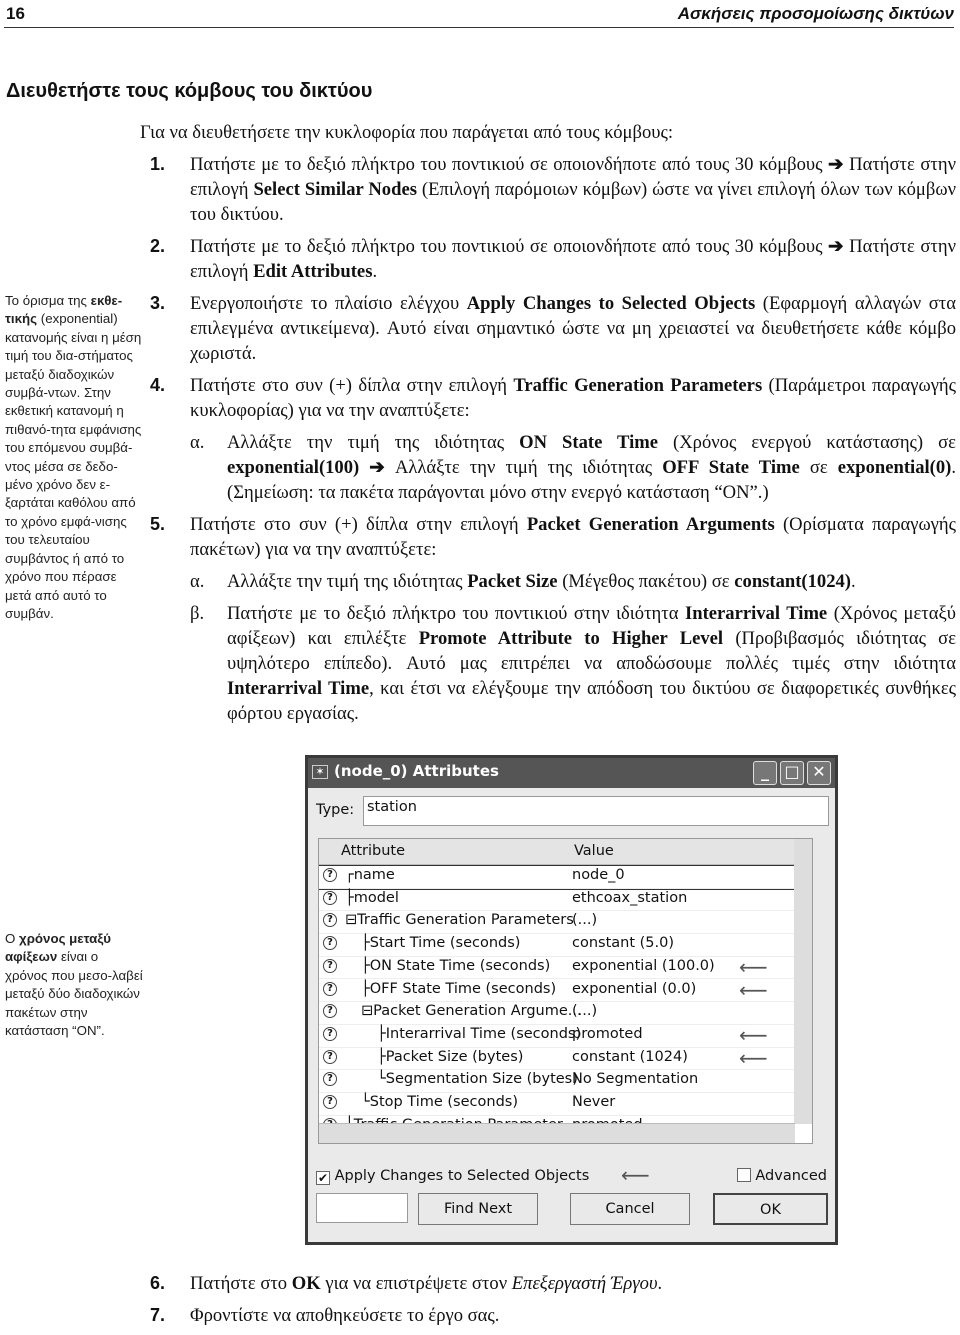 This screenshot has height=1335, width=960. I want to click on attribute-row: ? └Stop Time (seconds) Never, so click(557, 1104).